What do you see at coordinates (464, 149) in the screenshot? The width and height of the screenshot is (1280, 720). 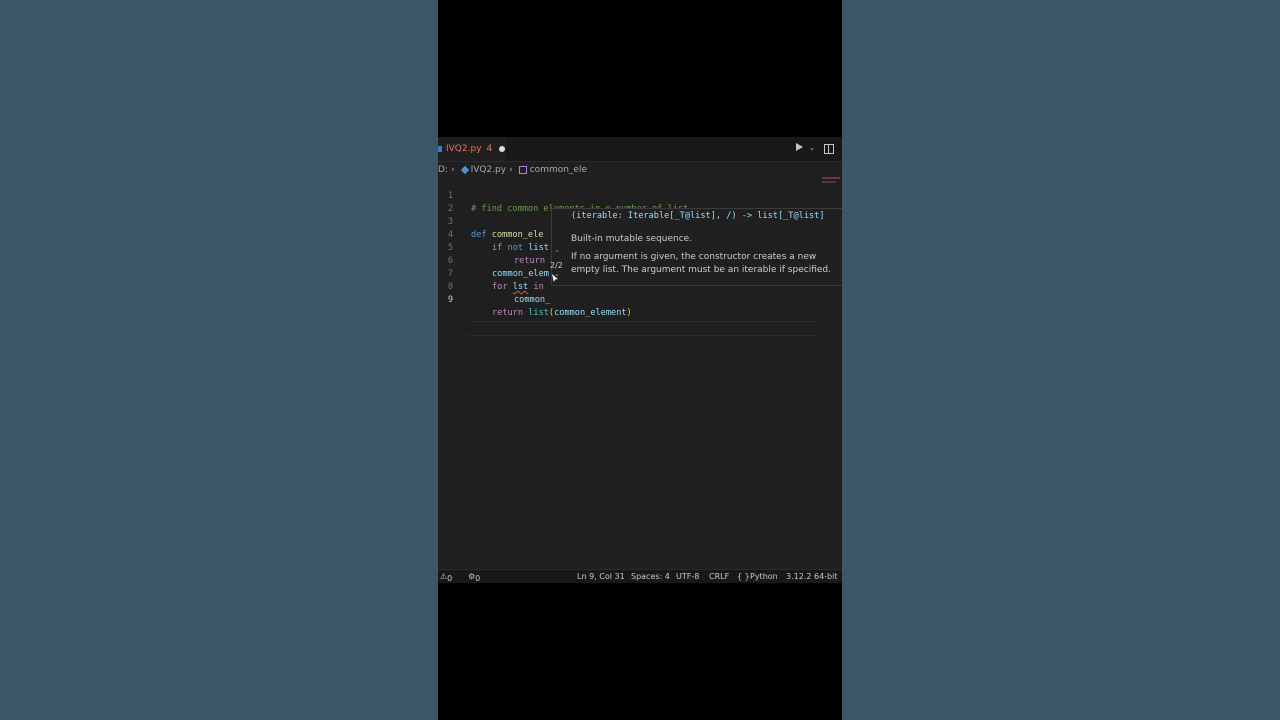 I see `tab-filename: IVQ2.py` at bounding box center [464, 149].